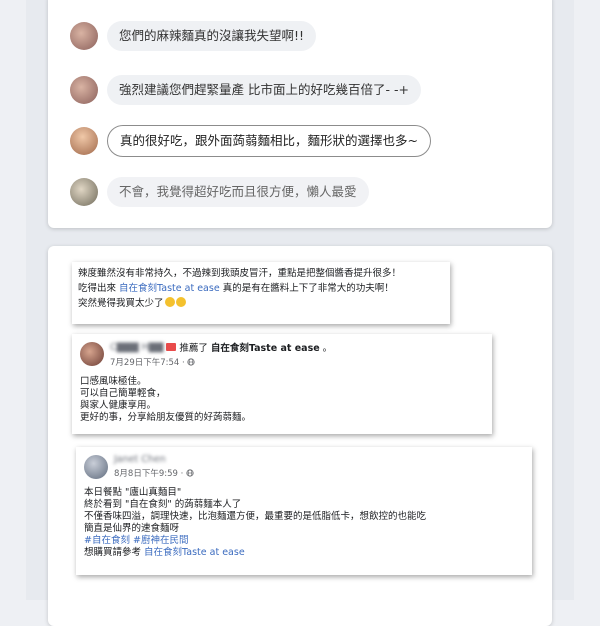  What do you see at coordinates (154, 466) in the screenshot?
I see `post-meta: Janet Chen 8月8日下午9:59 ·` at bounding box center [154, 466].